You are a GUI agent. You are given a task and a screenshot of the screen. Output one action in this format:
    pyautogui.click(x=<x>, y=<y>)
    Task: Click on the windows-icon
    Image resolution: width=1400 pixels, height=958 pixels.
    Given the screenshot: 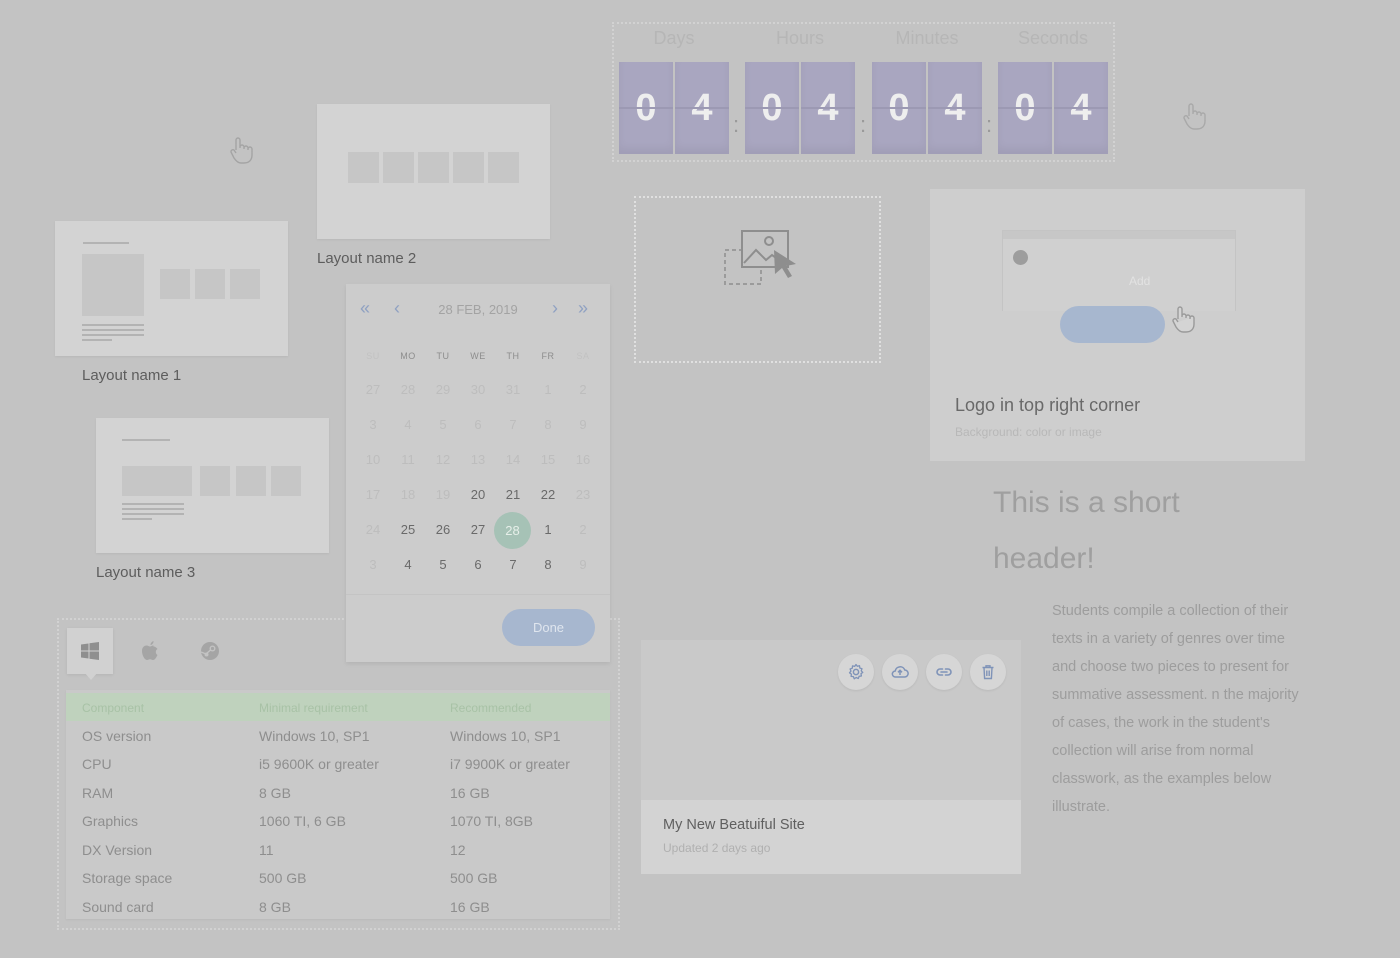 What is the action you would take?
    pyautogui.click(x=90, y=650)
    